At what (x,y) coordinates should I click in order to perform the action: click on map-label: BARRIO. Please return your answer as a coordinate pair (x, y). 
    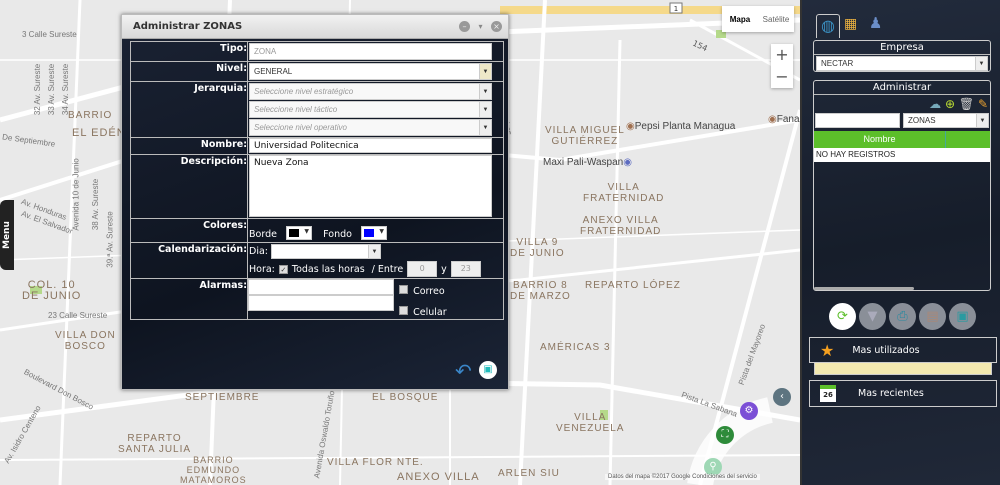
    Looking at the image, I should click on (90, 115).